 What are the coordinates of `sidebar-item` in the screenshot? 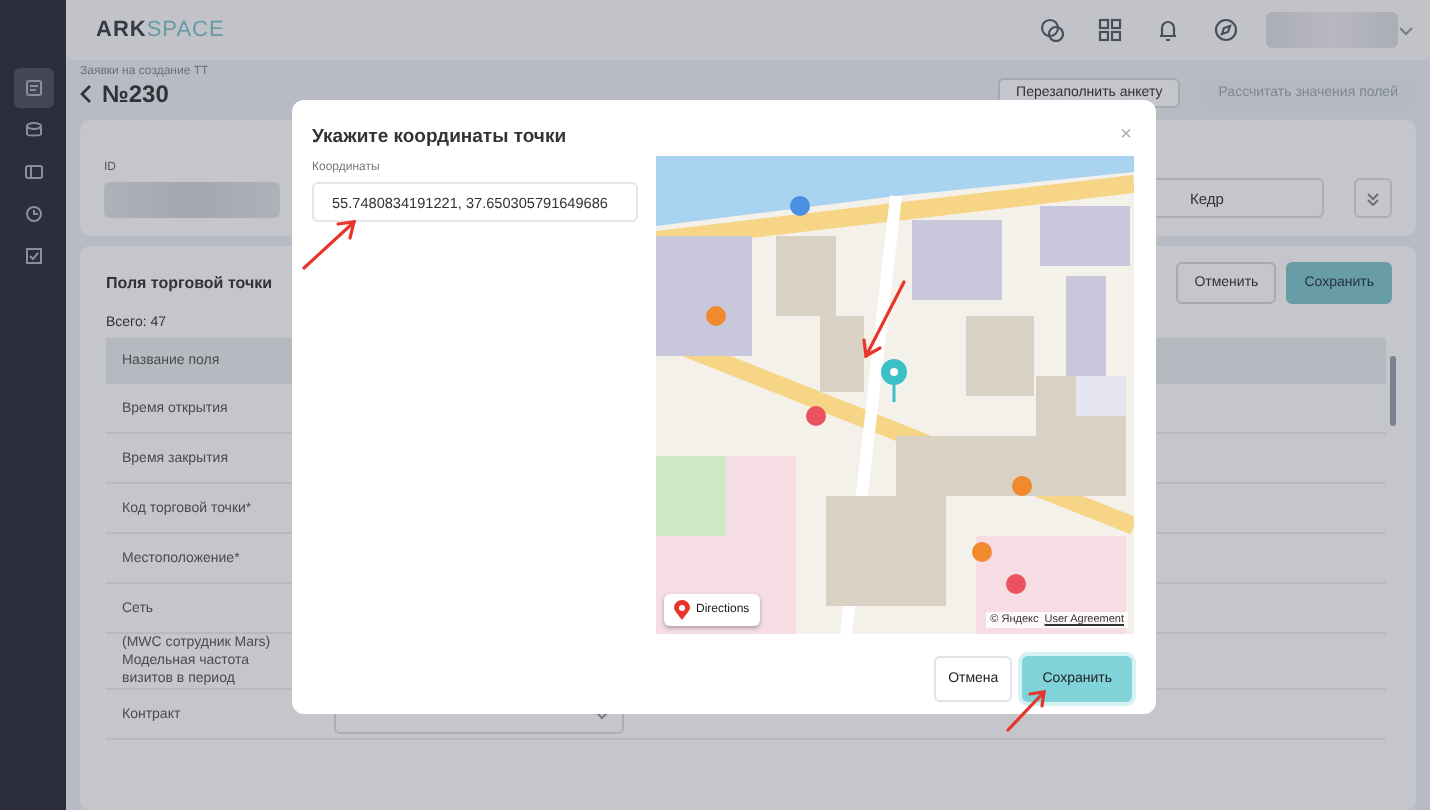 It's located at (33, 88).